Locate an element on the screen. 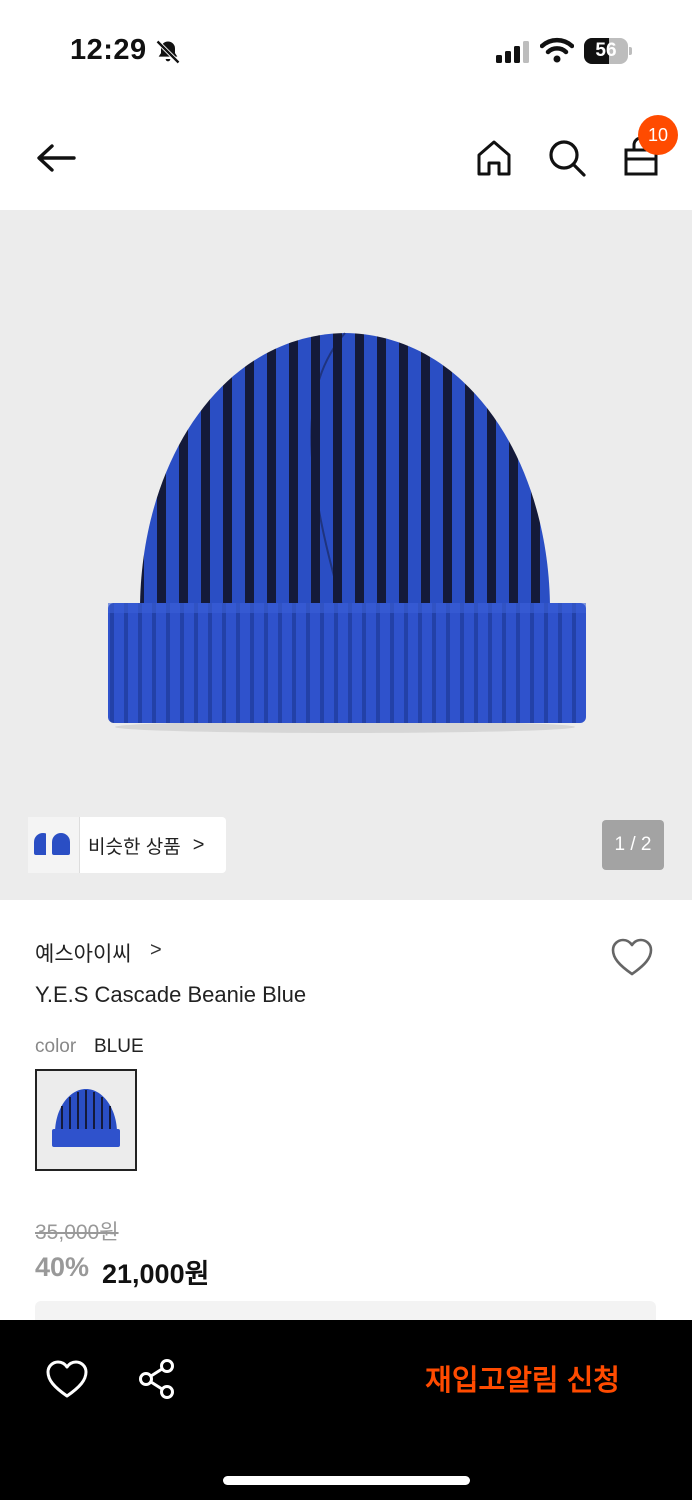 This screenshot has width=692, height=1500. cart-count-badge: 10 is located at coordinates (658, 135).